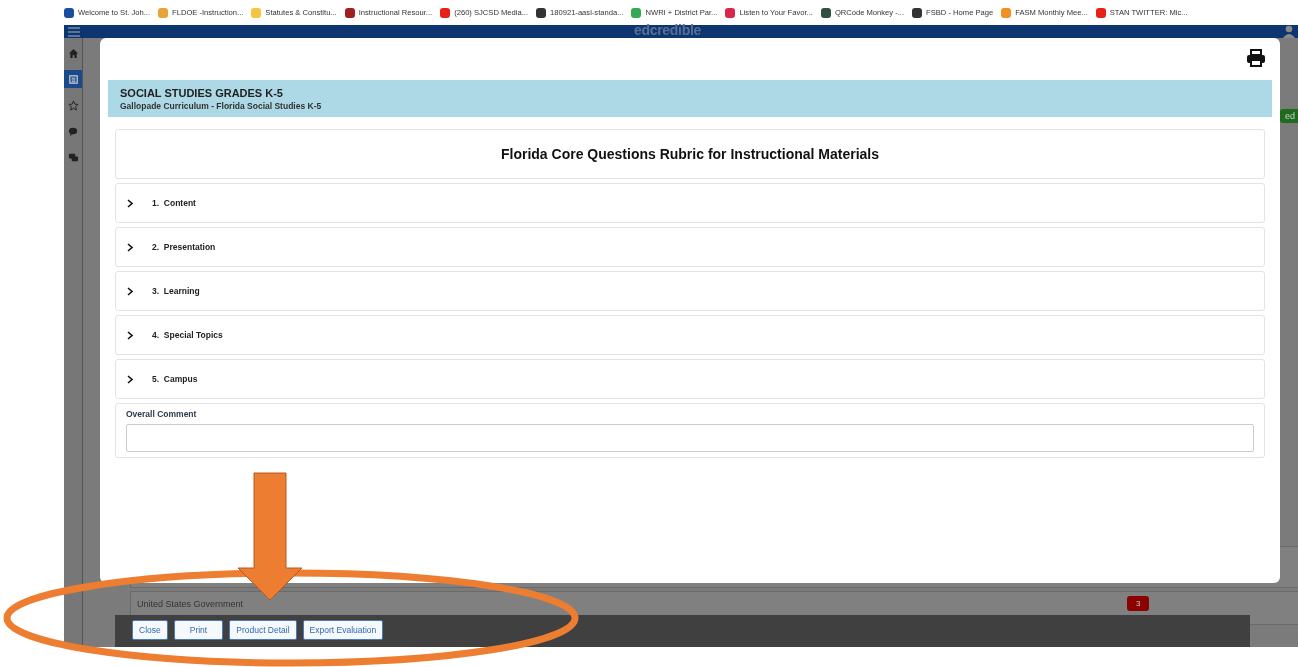  What do you see at coordinates (73, 53) in the screenshot?
I see `home-icon` at bounding box center [73, 53].